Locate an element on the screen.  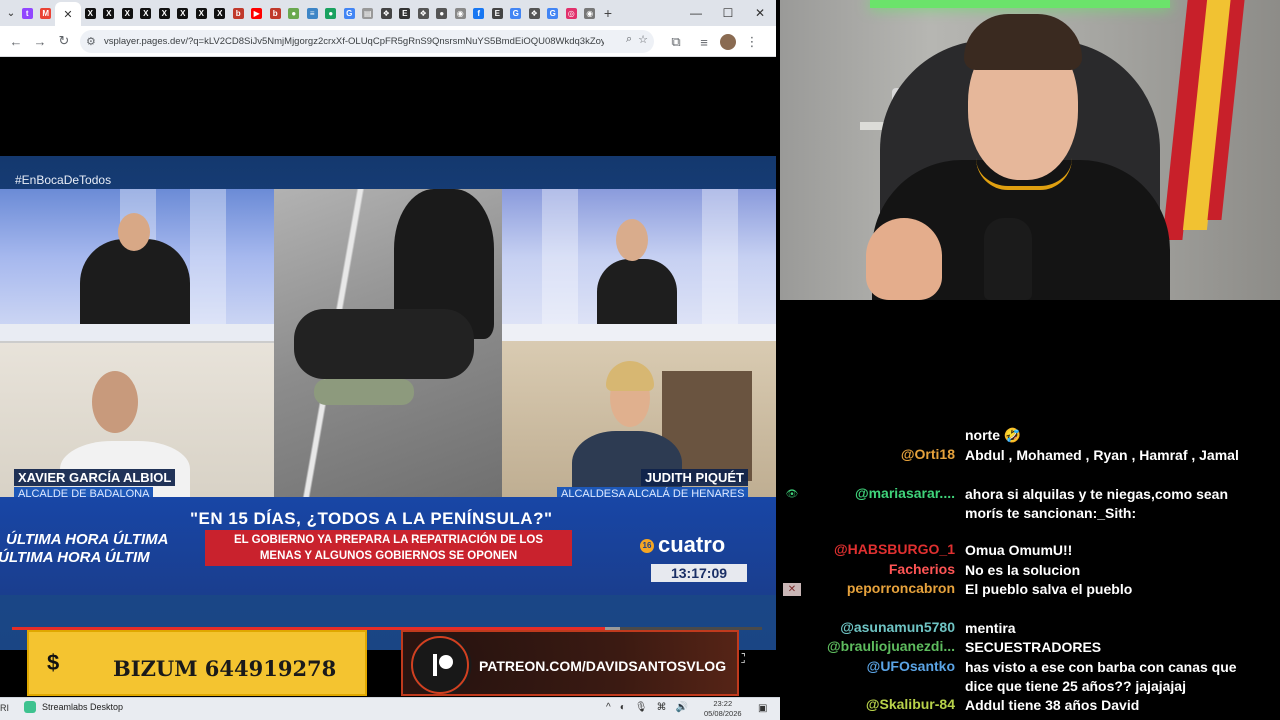
tray-icon: 🎙 is located at coordinates (641, 707).